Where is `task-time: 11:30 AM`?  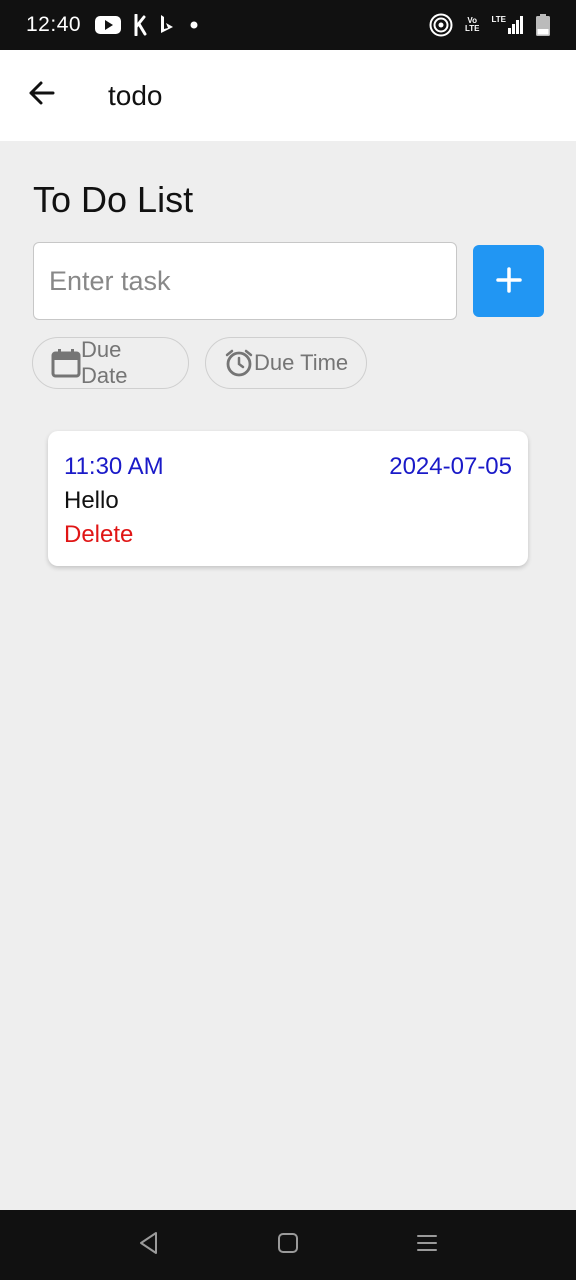 task-time: 11:30 AM is located at coordinates (114, 466).